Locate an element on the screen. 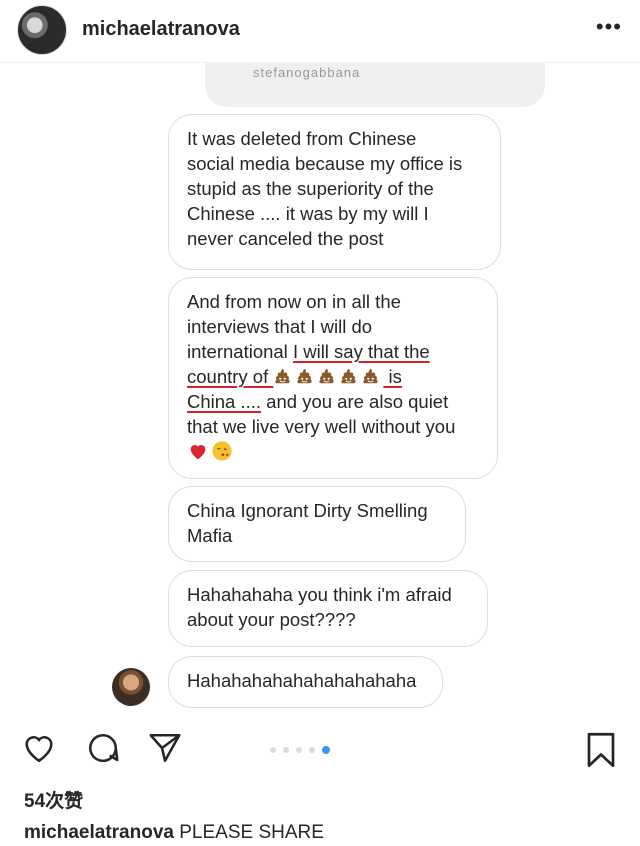 Image resolution: width=640 pixels, height=846 pixels. caption: michaelatranova PLEASE SHARE is located at coordinates (174, 833).